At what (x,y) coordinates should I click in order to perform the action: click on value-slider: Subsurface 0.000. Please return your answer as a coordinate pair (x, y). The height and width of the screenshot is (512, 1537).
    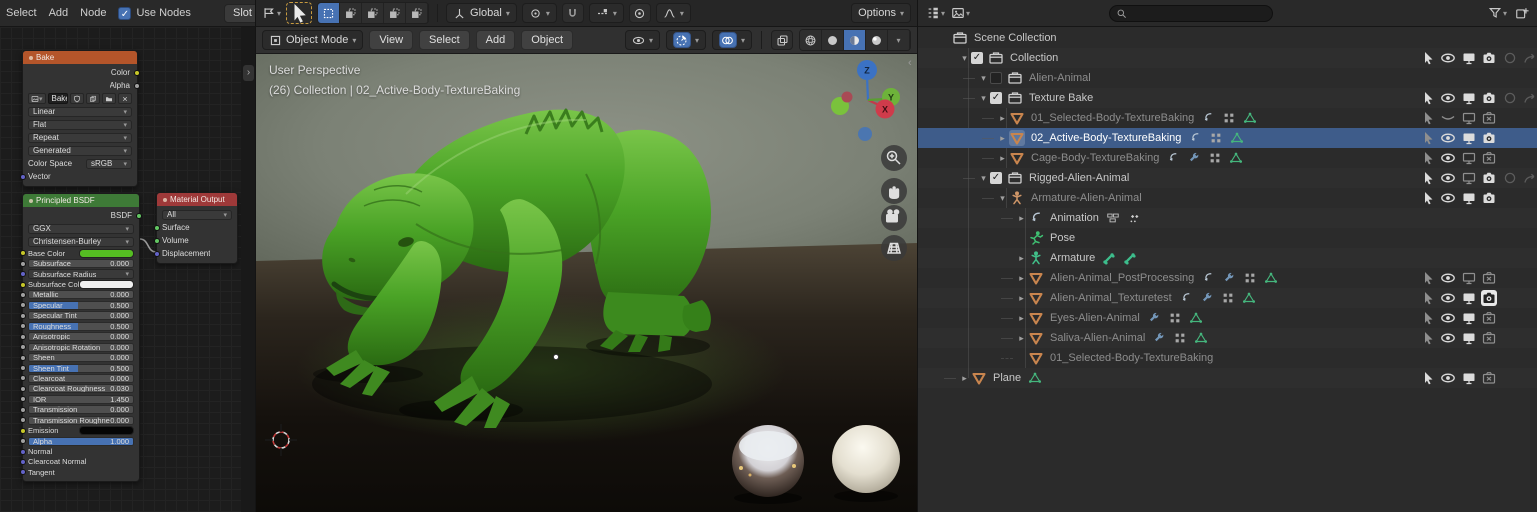
    Looking at the image, I should click on (81, 264).